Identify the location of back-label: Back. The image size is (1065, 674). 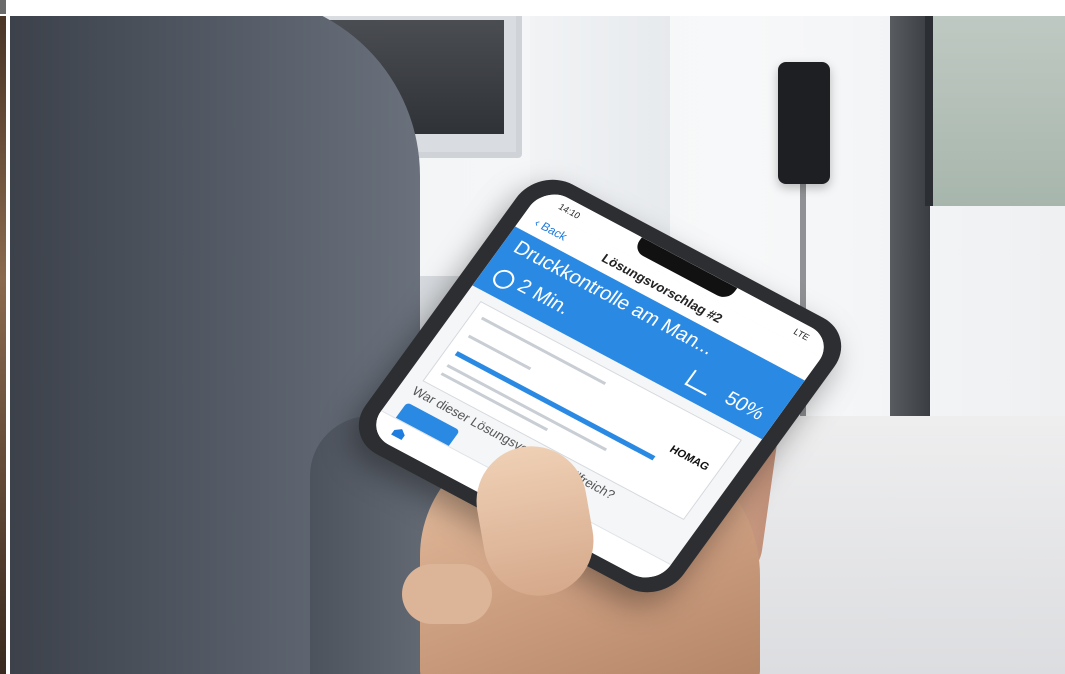
(554, 231).